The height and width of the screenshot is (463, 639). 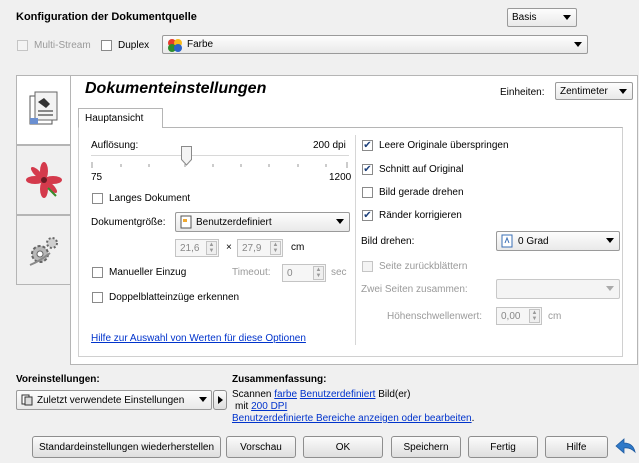 What do you see at coordinates (339, 272) in the screenshot?
I see `timeout-unit: sec` at bounding box center [339, 272].